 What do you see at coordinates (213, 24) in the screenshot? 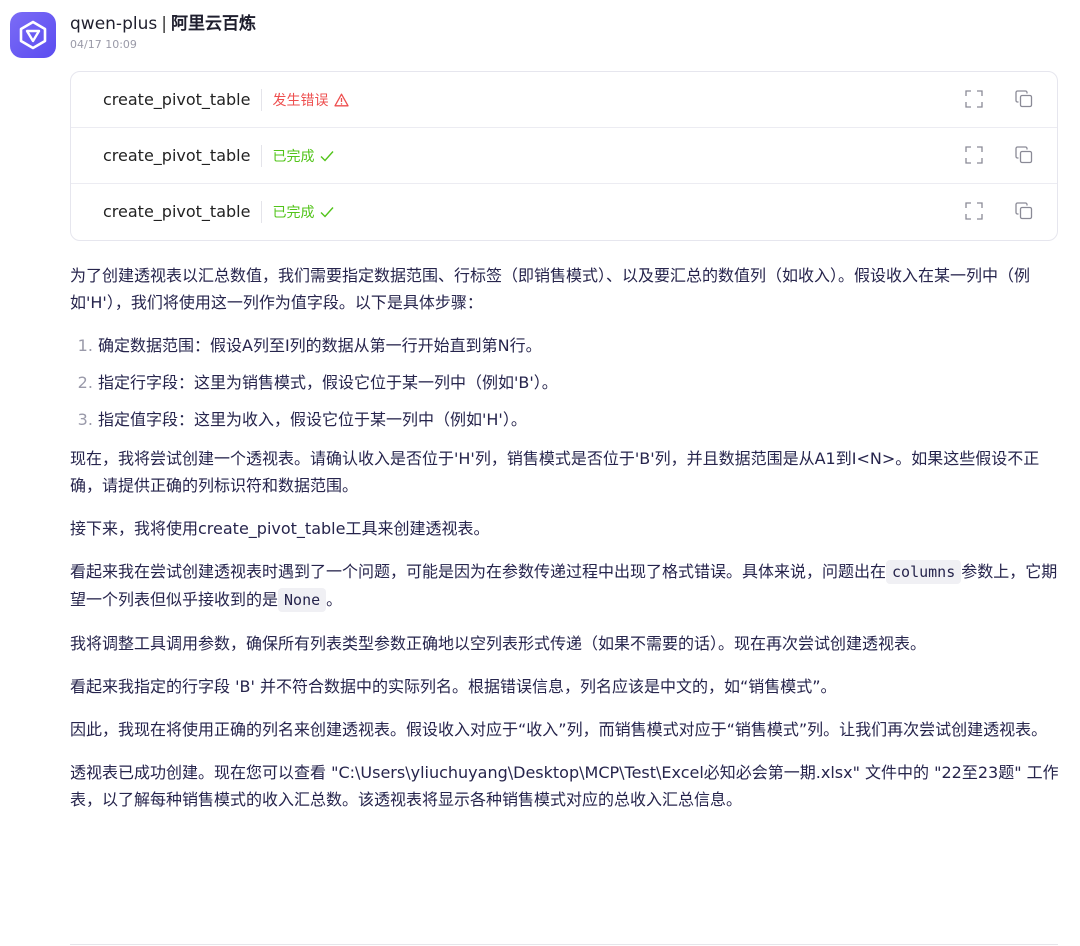
I see `brand-name: 阿里云百炼` at bounding box center [213, 24].